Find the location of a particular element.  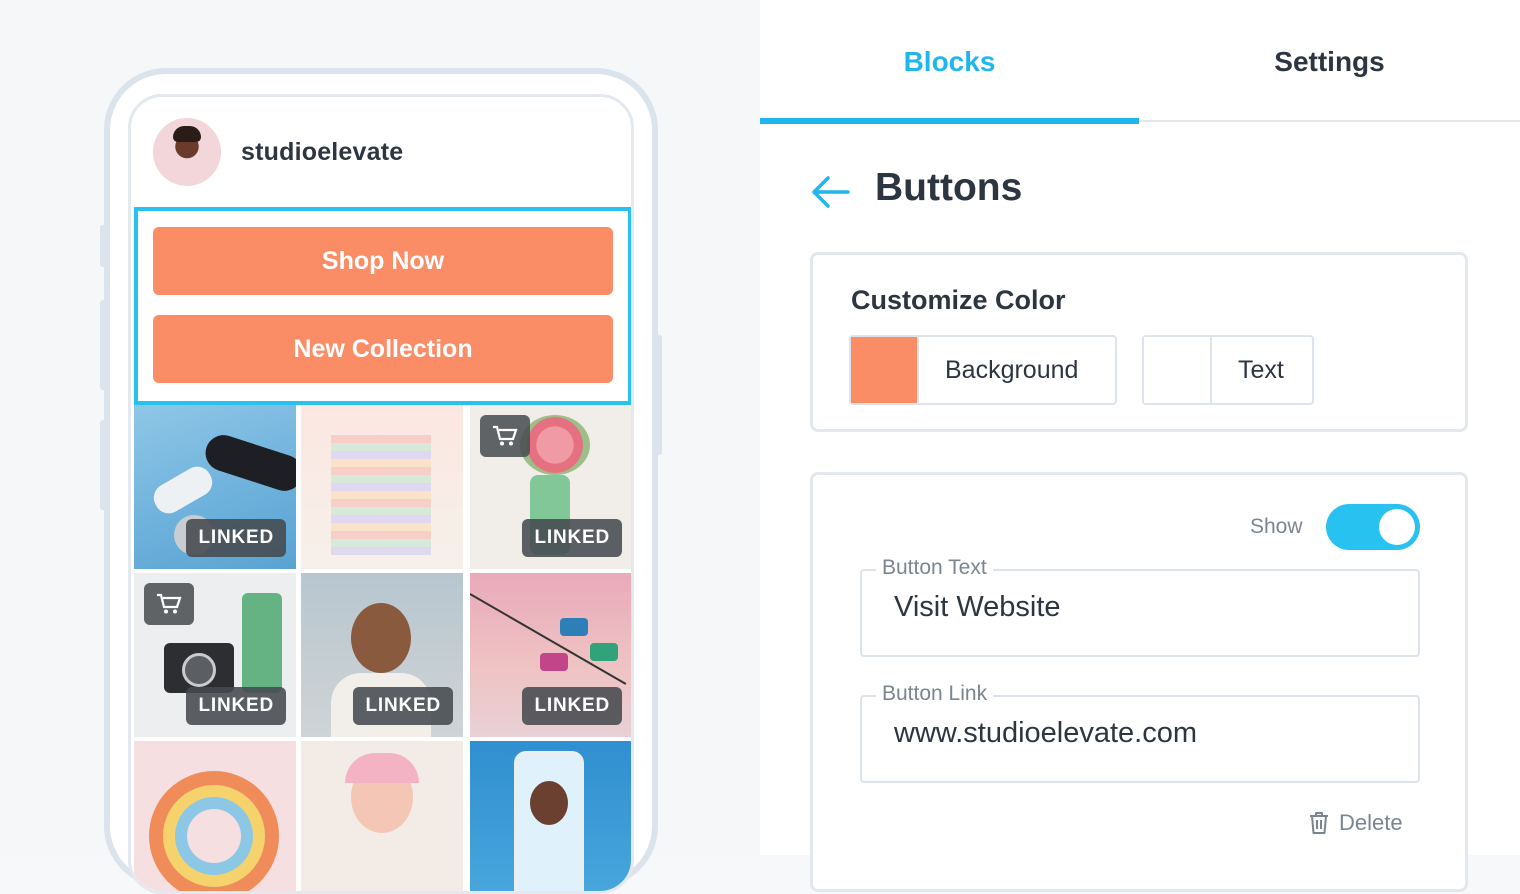

avatar is located at coordinates (187, 152).